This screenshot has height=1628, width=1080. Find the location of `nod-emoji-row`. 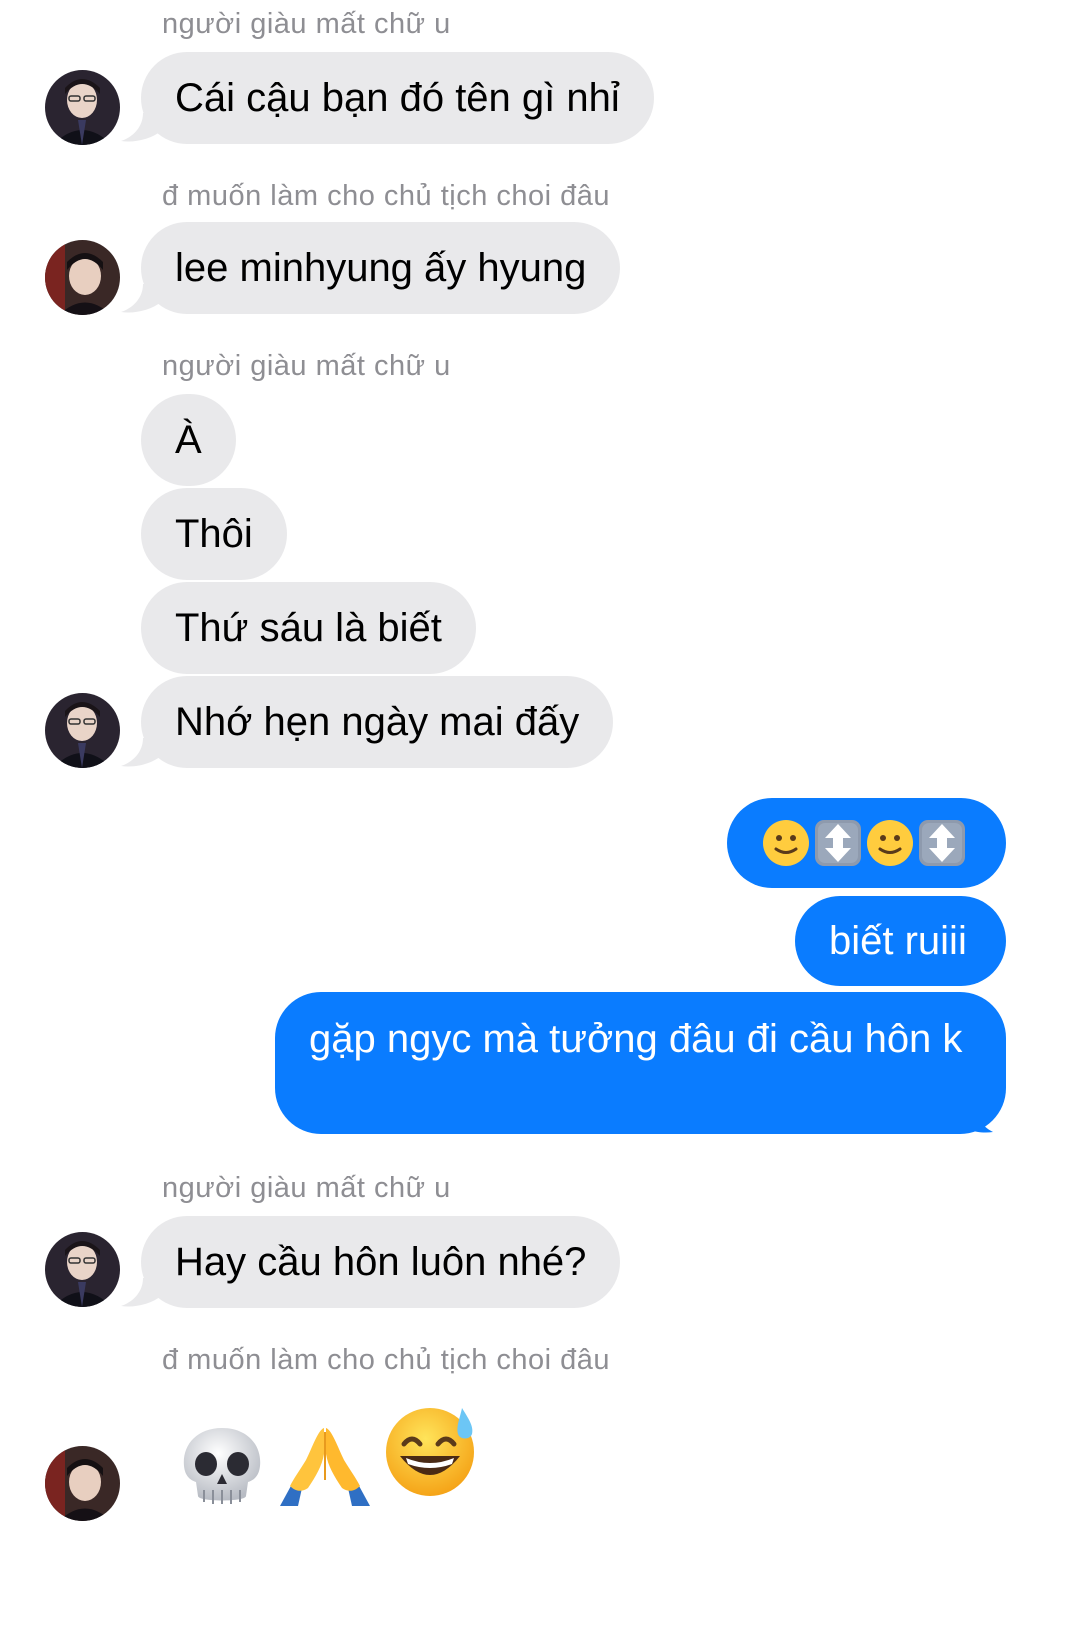

nod-emoji-row is located at coordinates (864, 843).